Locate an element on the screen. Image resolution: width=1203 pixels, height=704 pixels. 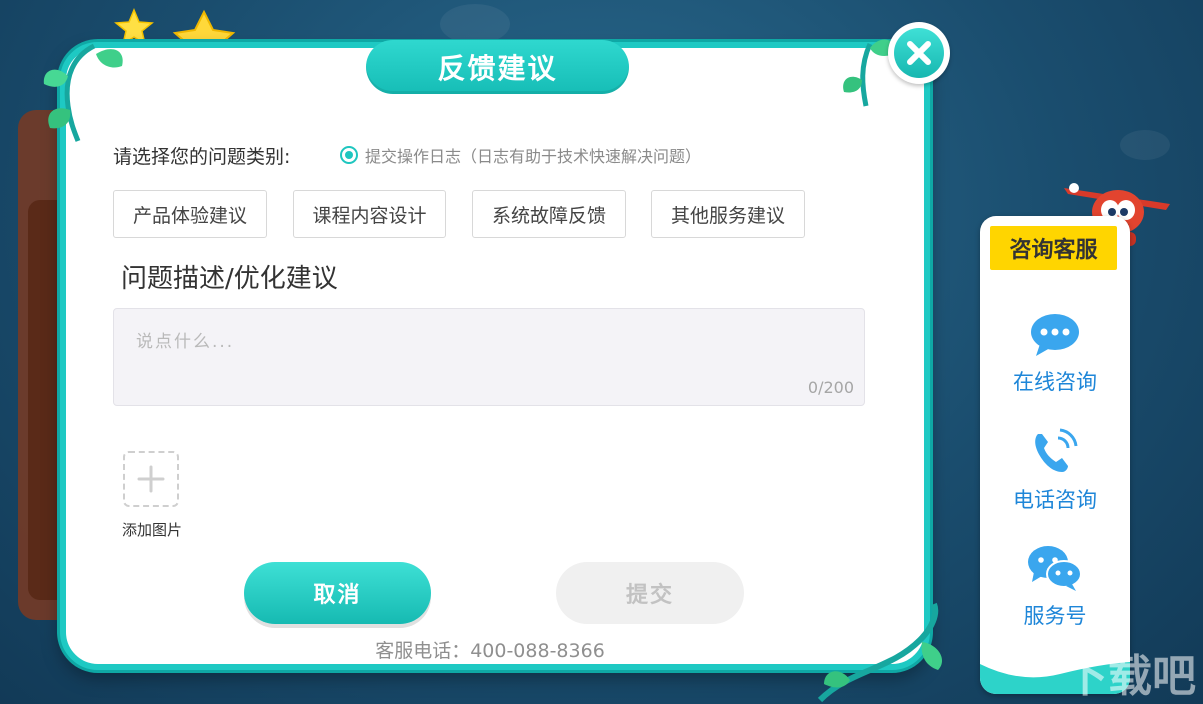
category-label: 请选择您的问题类别: is located at coordinates (202, 157).